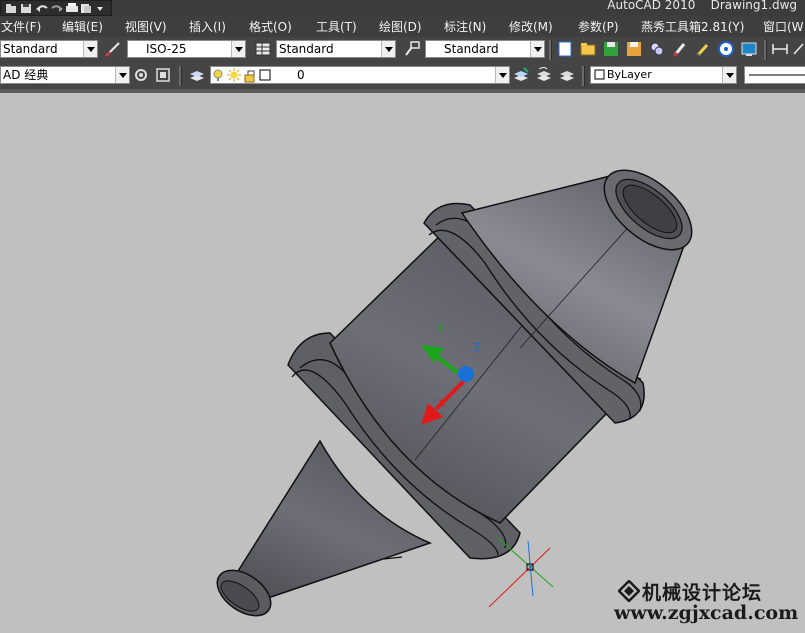  I want to click on forum-url: www.zgjxcad.com, so click(706, 613).